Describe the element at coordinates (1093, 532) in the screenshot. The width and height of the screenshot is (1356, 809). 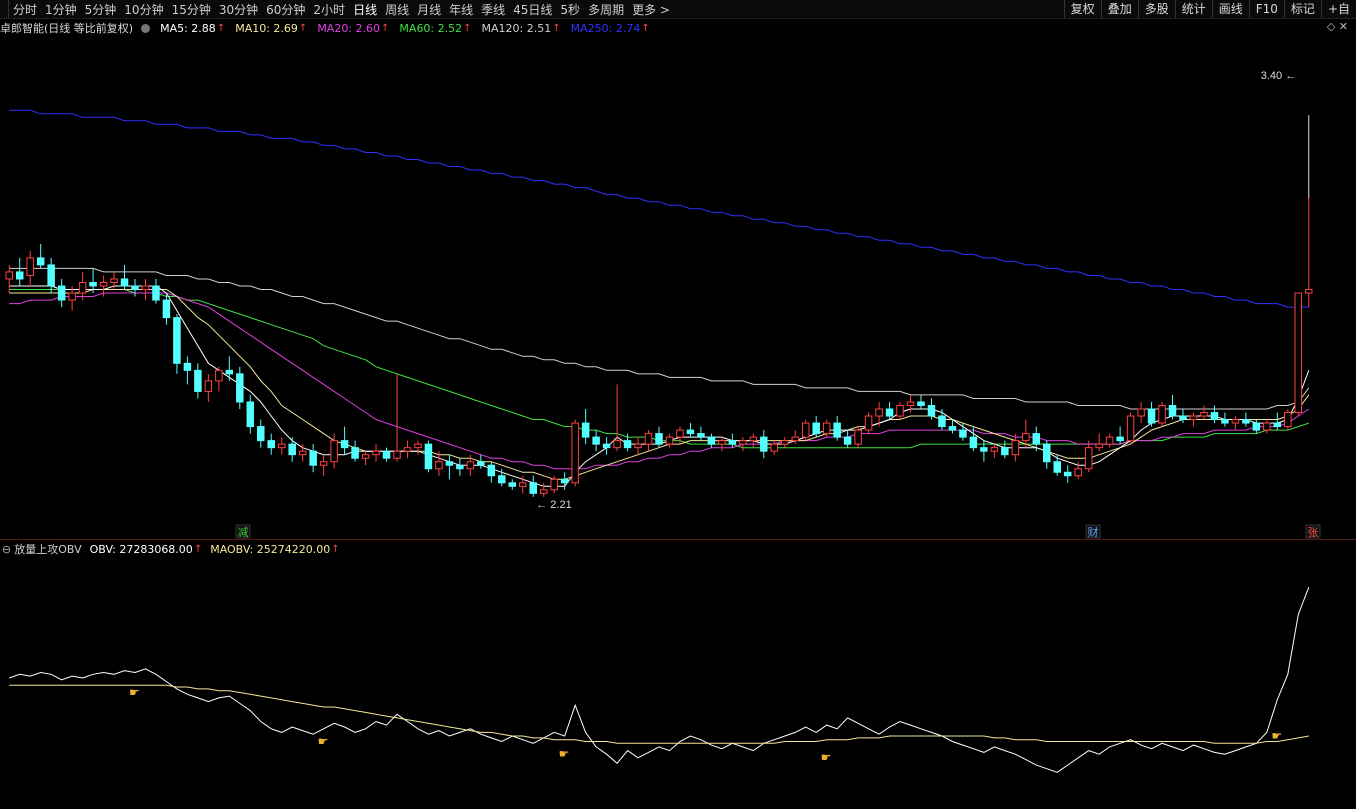
I see `event-tag: 财` at that location.